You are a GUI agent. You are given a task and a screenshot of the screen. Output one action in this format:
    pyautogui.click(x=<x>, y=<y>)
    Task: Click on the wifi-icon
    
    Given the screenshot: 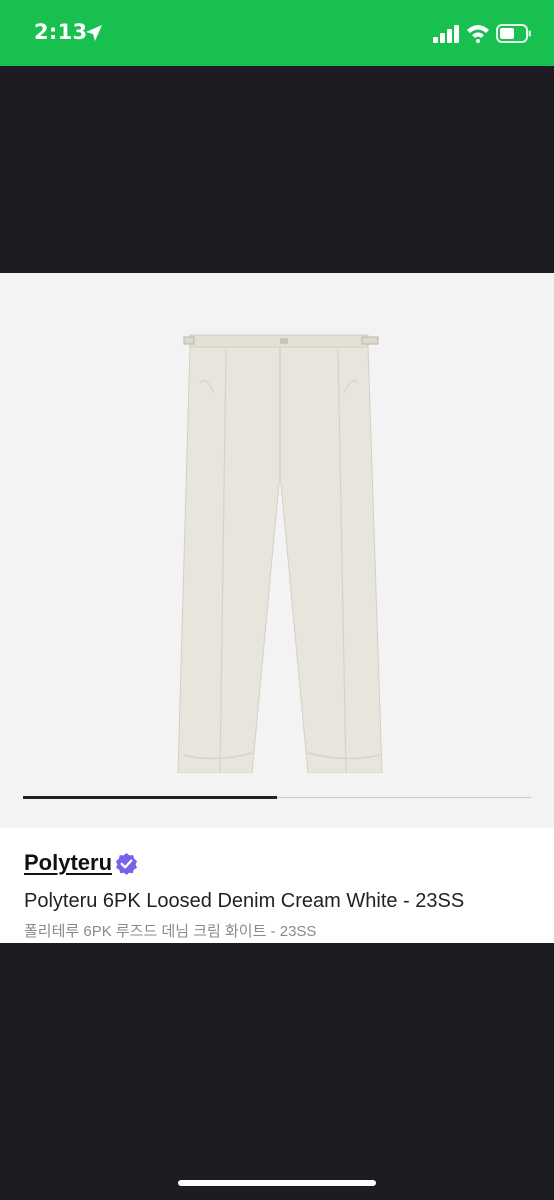 What is the action you would take?
    pyautogui.click(x=478, y=34)
    